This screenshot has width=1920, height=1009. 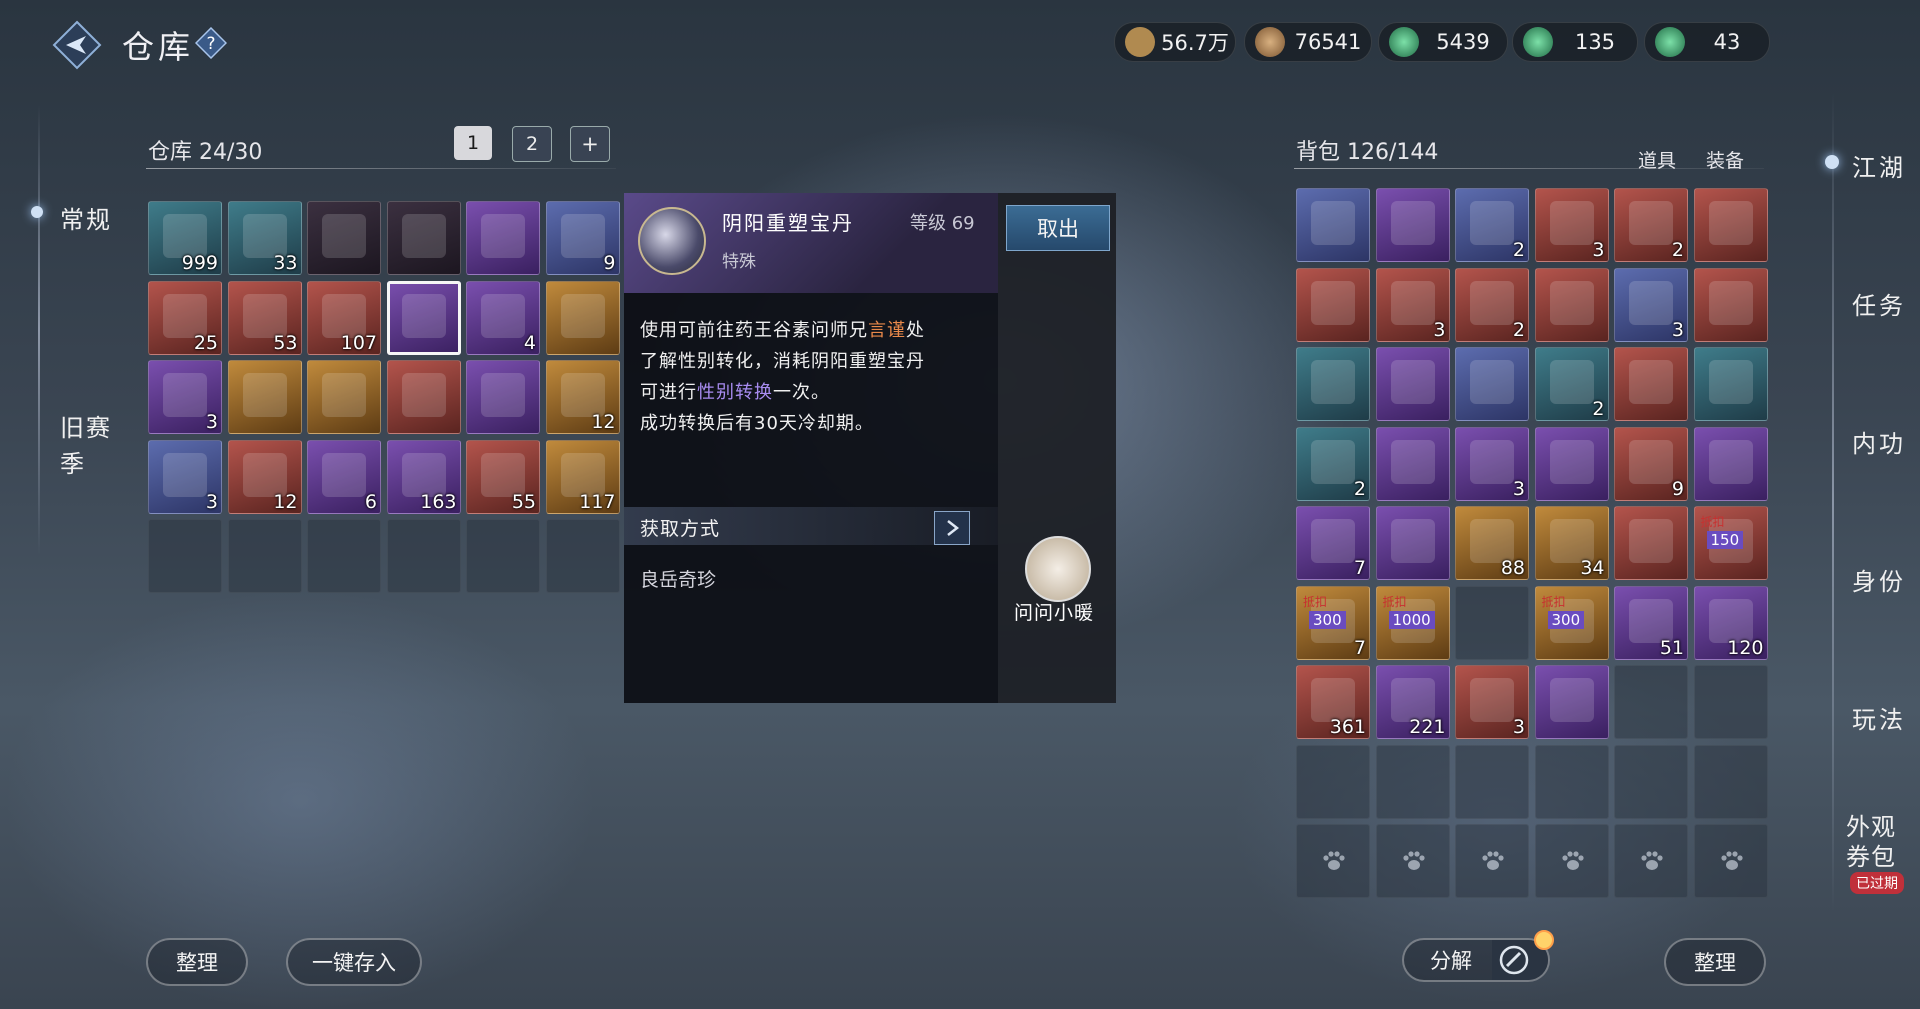 What do you see at coordinates (197, 962) in the screenshot?
I see `warehouse-sort-button: 整理` at bounding box center [197, 962].